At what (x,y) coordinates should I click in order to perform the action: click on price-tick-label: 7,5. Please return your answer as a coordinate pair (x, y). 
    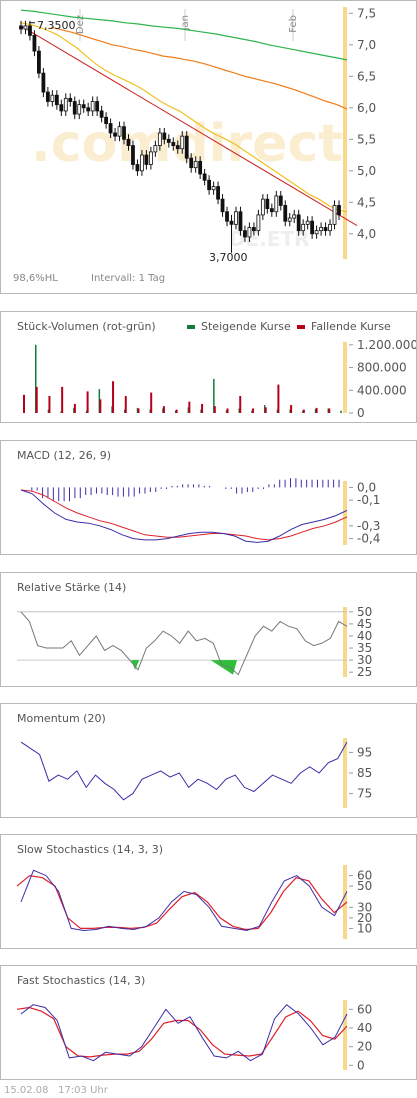
    Looking at the image, I should click on (366, 13).